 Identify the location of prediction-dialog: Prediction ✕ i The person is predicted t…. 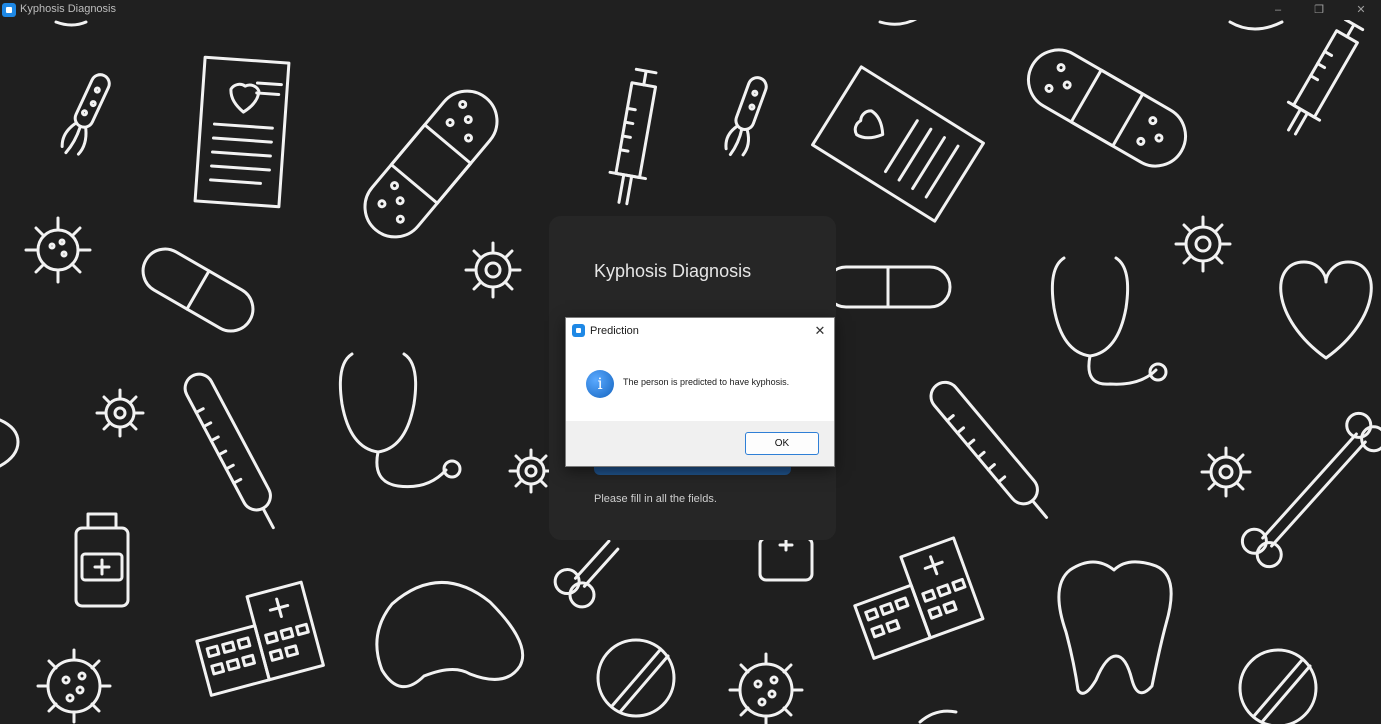
(700, 392).